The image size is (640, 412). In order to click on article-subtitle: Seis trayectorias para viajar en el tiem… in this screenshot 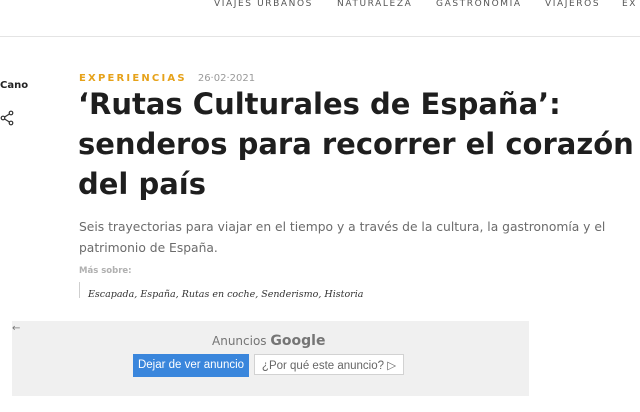, I will do `click(342, 237)`.